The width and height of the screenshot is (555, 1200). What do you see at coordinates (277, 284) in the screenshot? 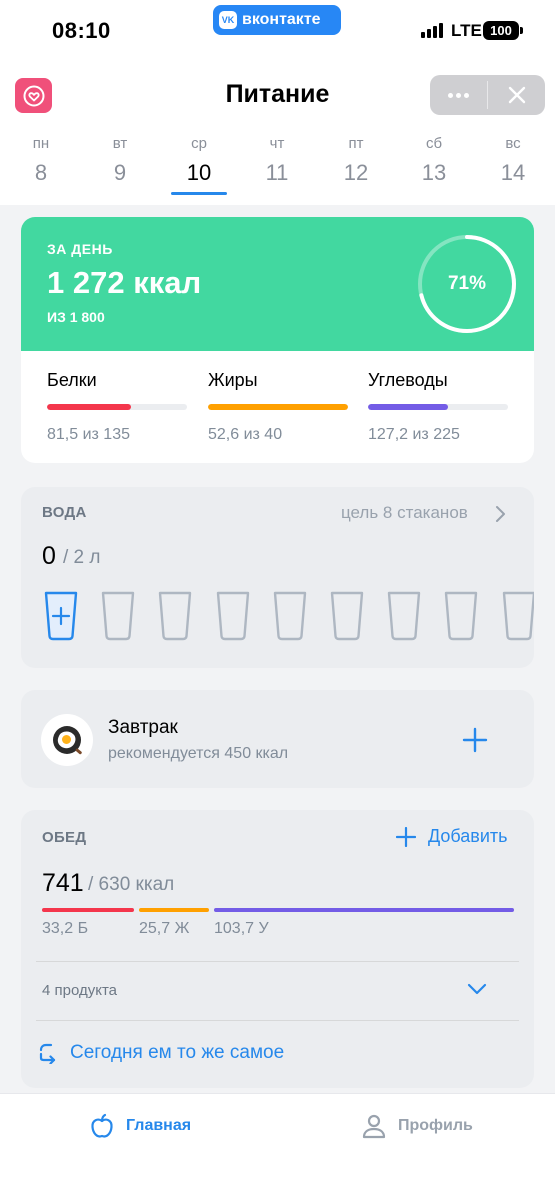
I see `daily-summary-header: ЗА ДЕНЬ 1 272 ккал ИЗ 1 800 71%` at bounding box center [277, 284].